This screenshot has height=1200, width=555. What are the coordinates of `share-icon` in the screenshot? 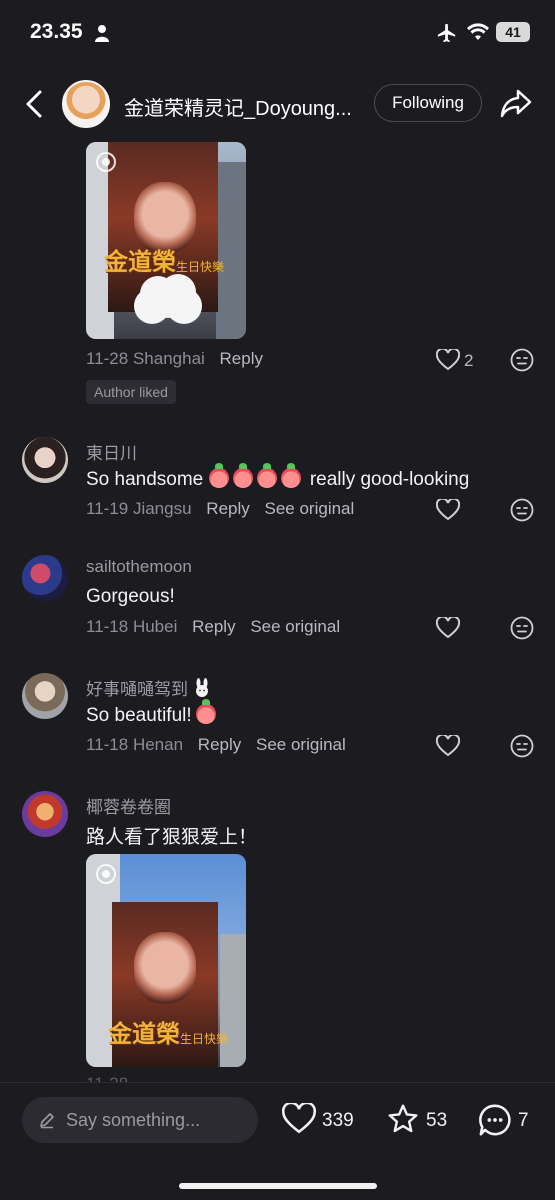 It's located at (516, 103).